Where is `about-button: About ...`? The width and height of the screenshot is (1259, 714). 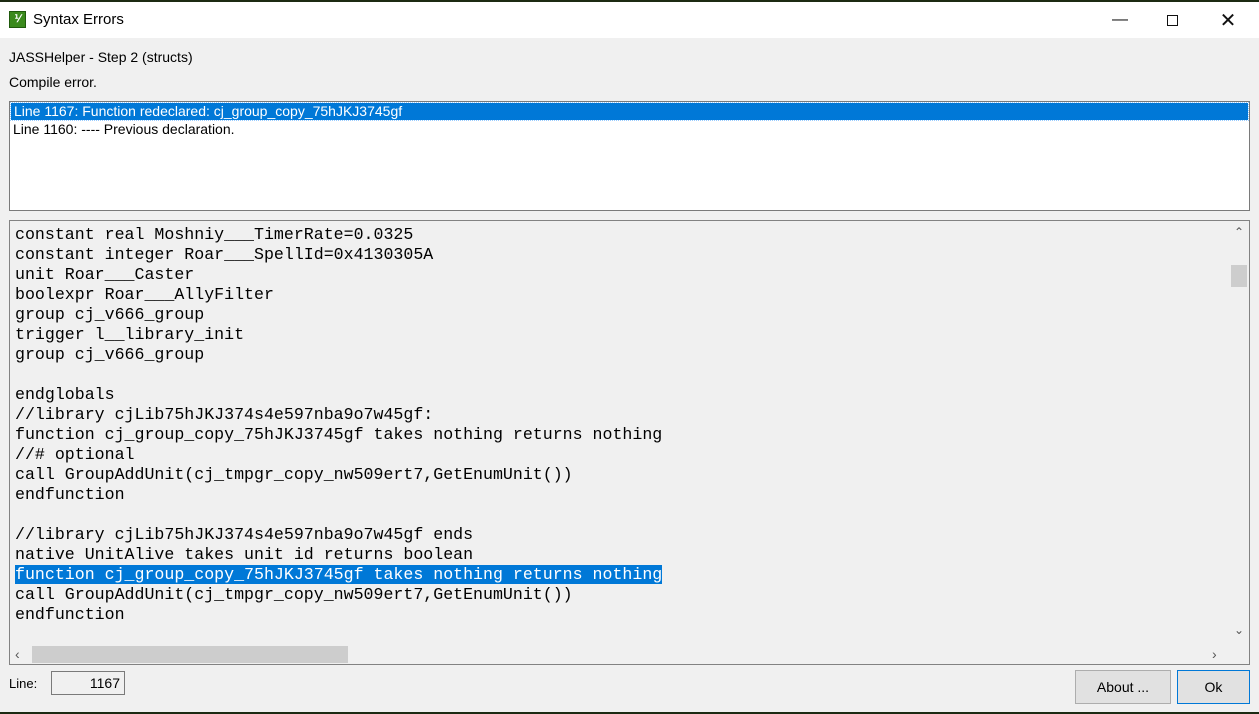
about-button: About ... is located at coordinates (1123, 687).